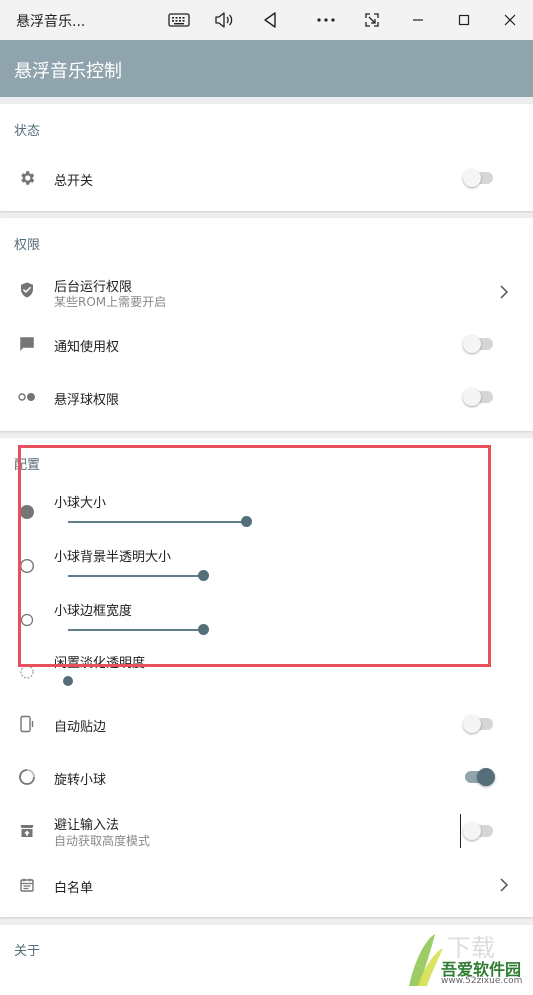 This screenshot has height=995, width=533. Describe the element at coordinates (74, 181) in the screenshot. I see `master-switch-label: 总开关` at that location.